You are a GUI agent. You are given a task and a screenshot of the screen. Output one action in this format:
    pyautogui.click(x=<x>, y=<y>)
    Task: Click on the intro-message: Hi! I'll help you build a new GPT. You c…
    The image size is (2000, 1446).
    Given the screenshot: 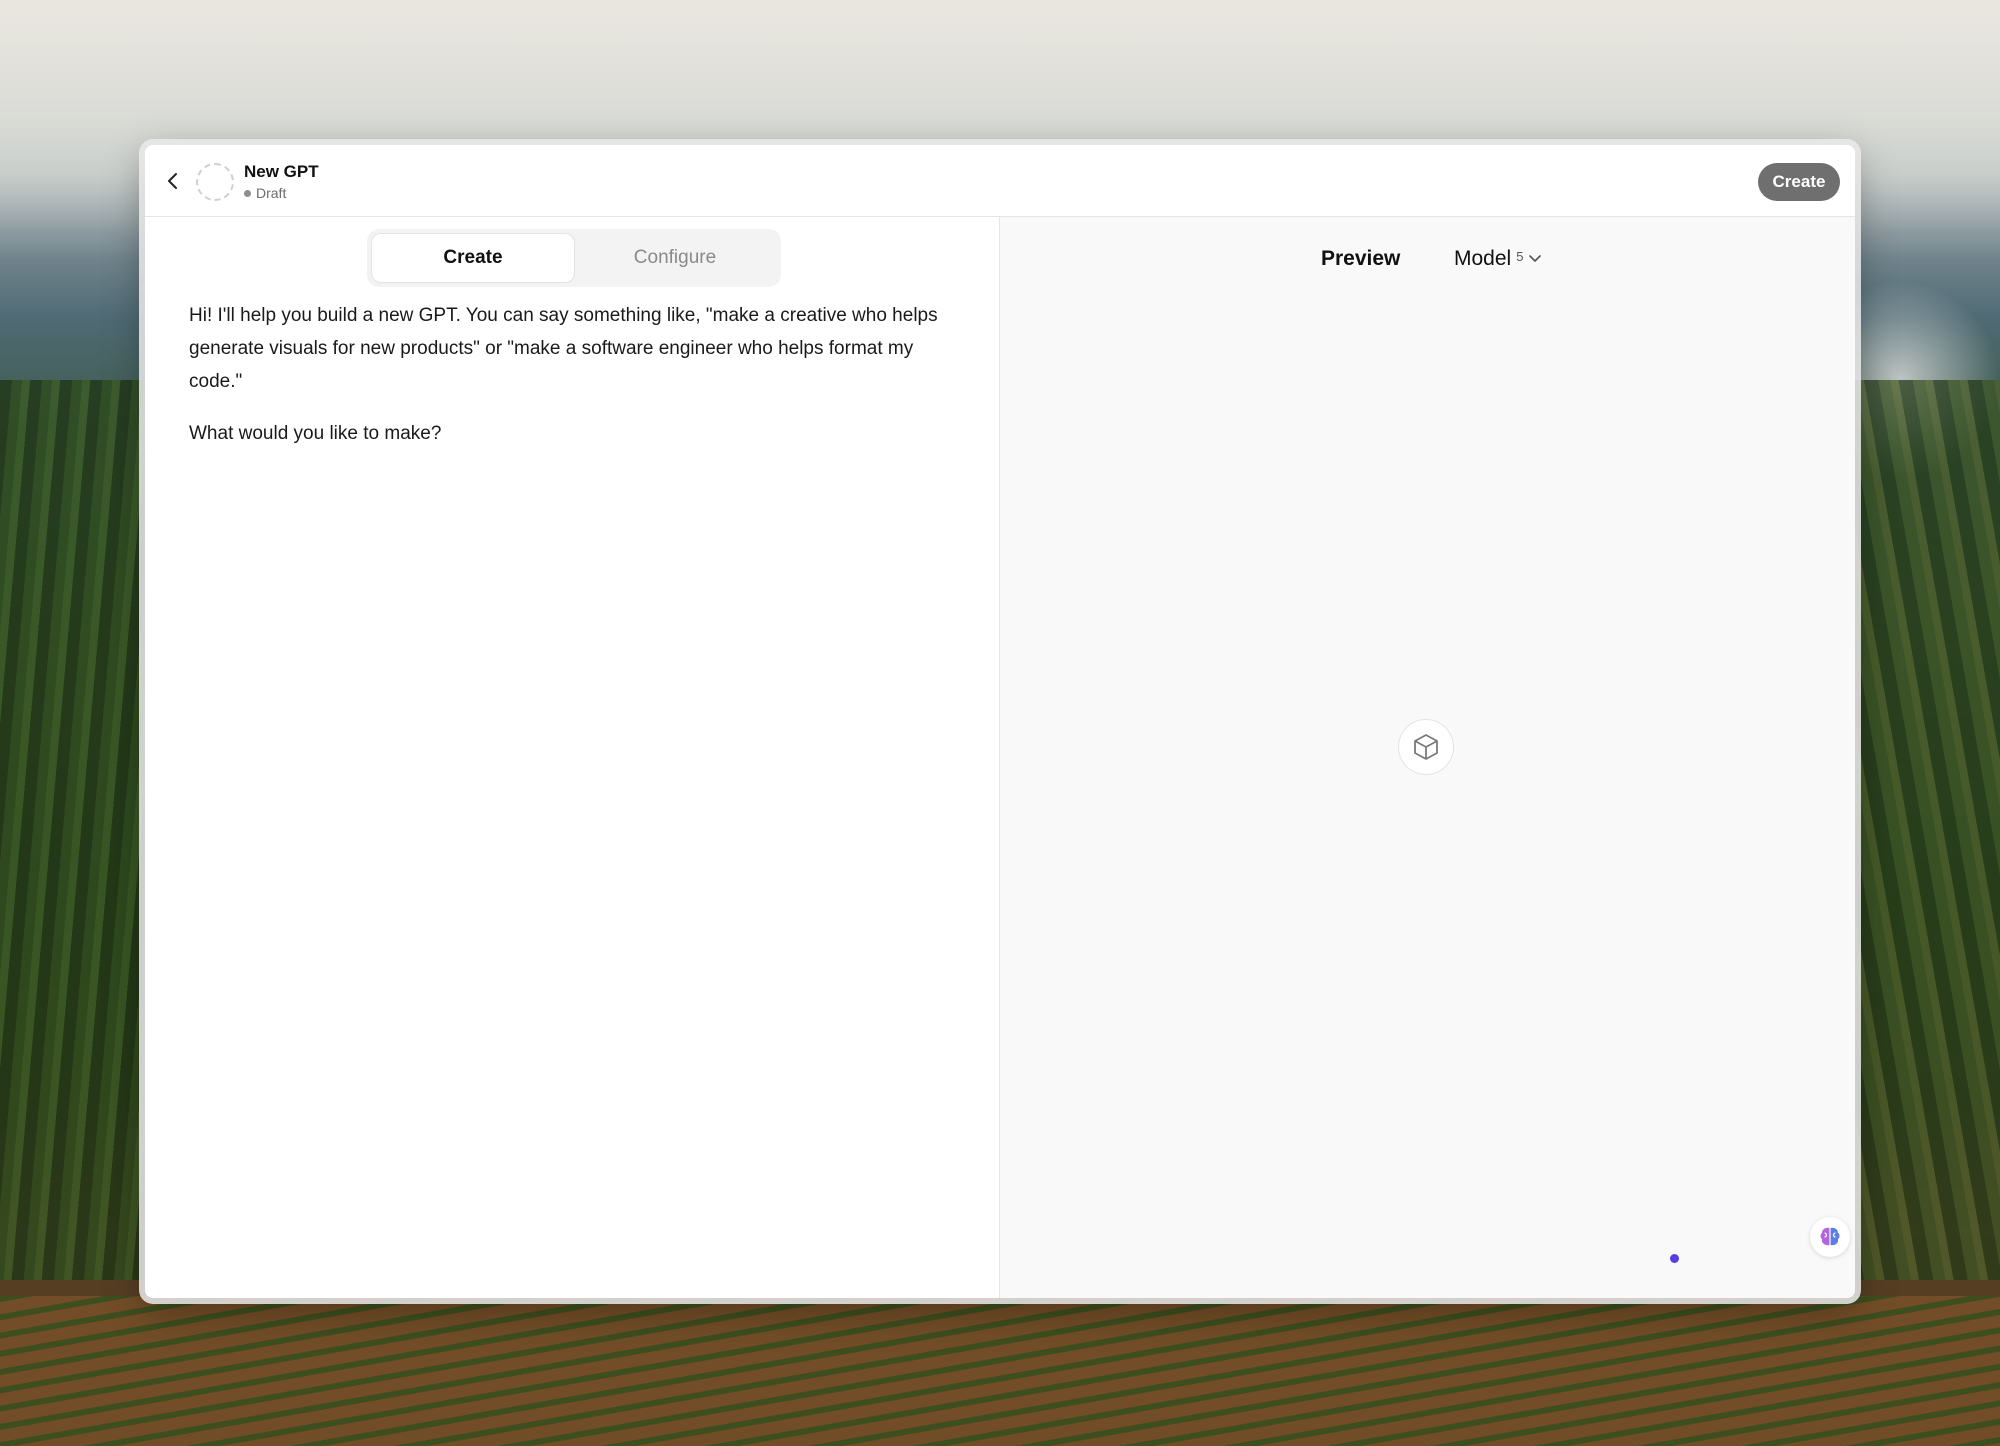 What is the action you would take?
    pyautogui.click(x=563, y=348)
    